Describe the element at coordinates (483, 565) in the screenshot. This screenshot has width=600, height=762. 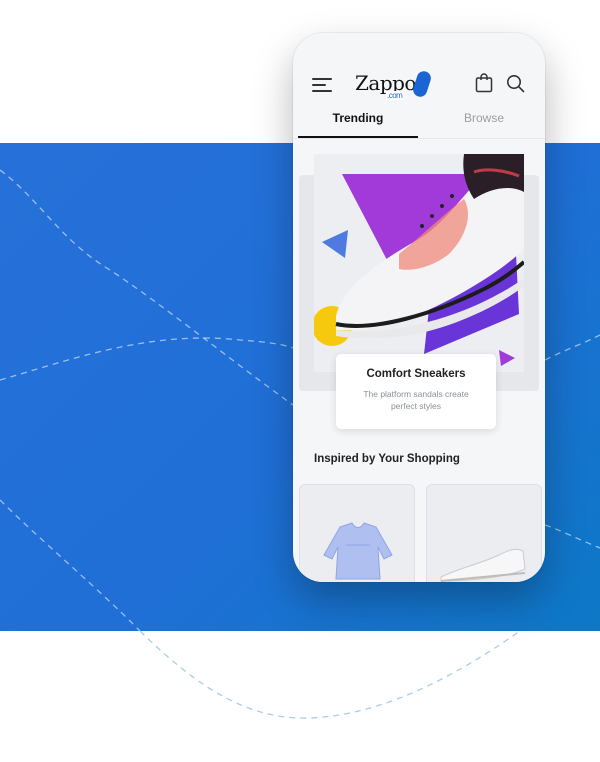
I see `sneaker-icon` at that location.